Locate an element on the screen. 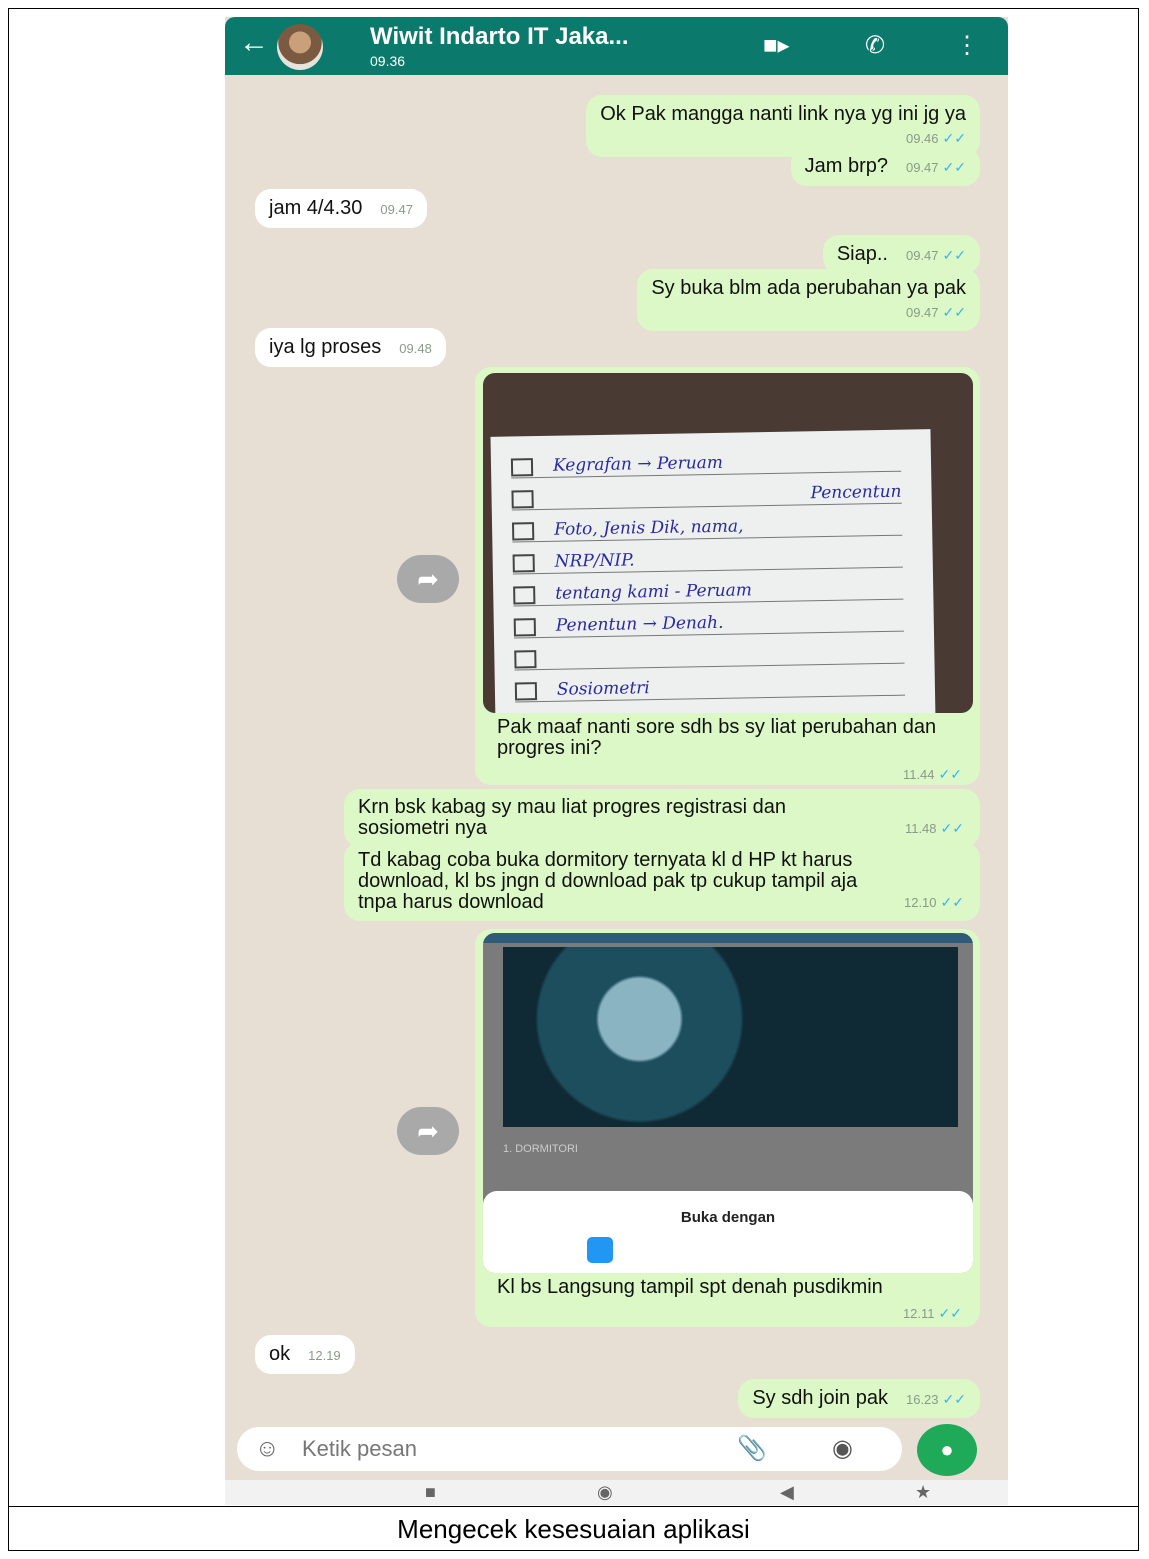 This screenshot has width=1149, height=1559. message-text: iya lg proses is located at coordinates (325, 347).